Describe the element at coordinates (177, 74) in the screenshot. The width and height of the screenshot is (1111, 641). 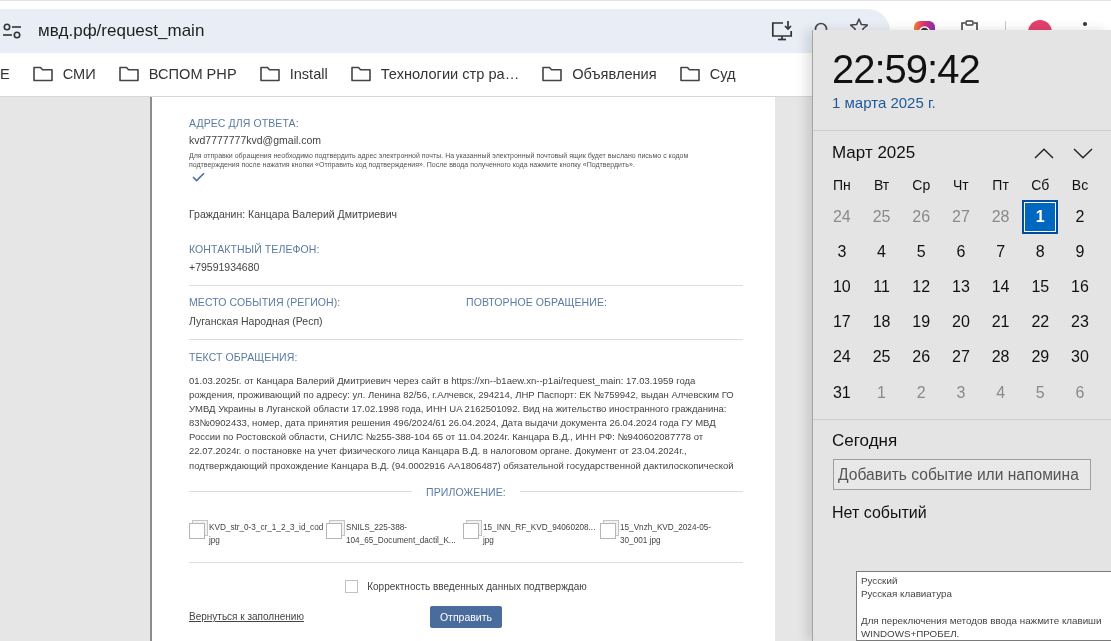
I see `bookmark: ВСПОМ PHP` at that location.